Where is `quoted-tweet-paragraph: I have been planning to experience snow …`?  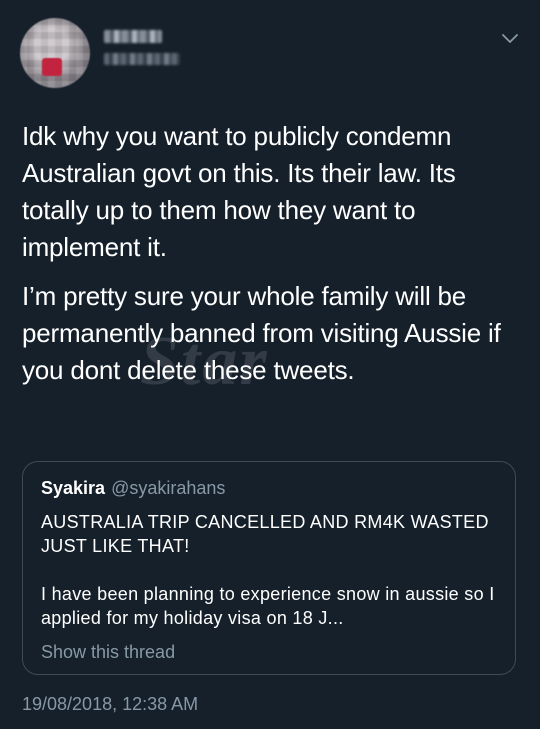 quoted-tweet-paragraph: I have been planning to experience snow … is located at coordinates (268, 606).